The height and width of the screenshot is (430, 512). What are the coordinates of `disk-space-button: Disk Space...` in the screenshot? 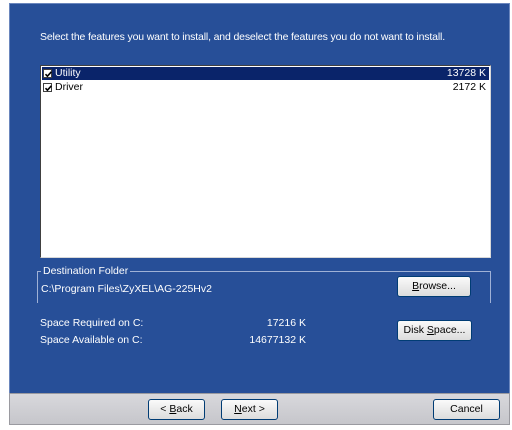 It's located at (434, 330).